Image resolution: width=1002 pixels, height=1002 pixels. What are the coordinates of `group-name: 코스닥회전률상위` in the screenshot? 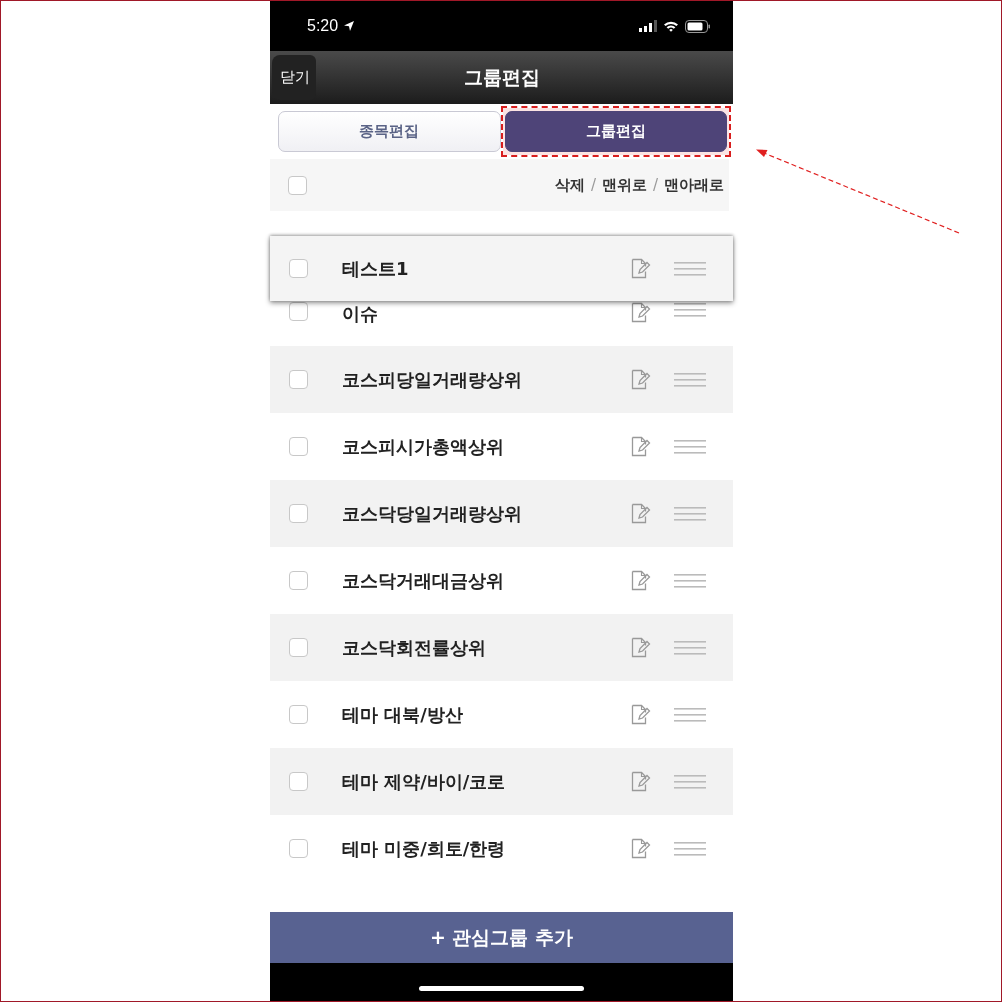 It's located at (414, 647).